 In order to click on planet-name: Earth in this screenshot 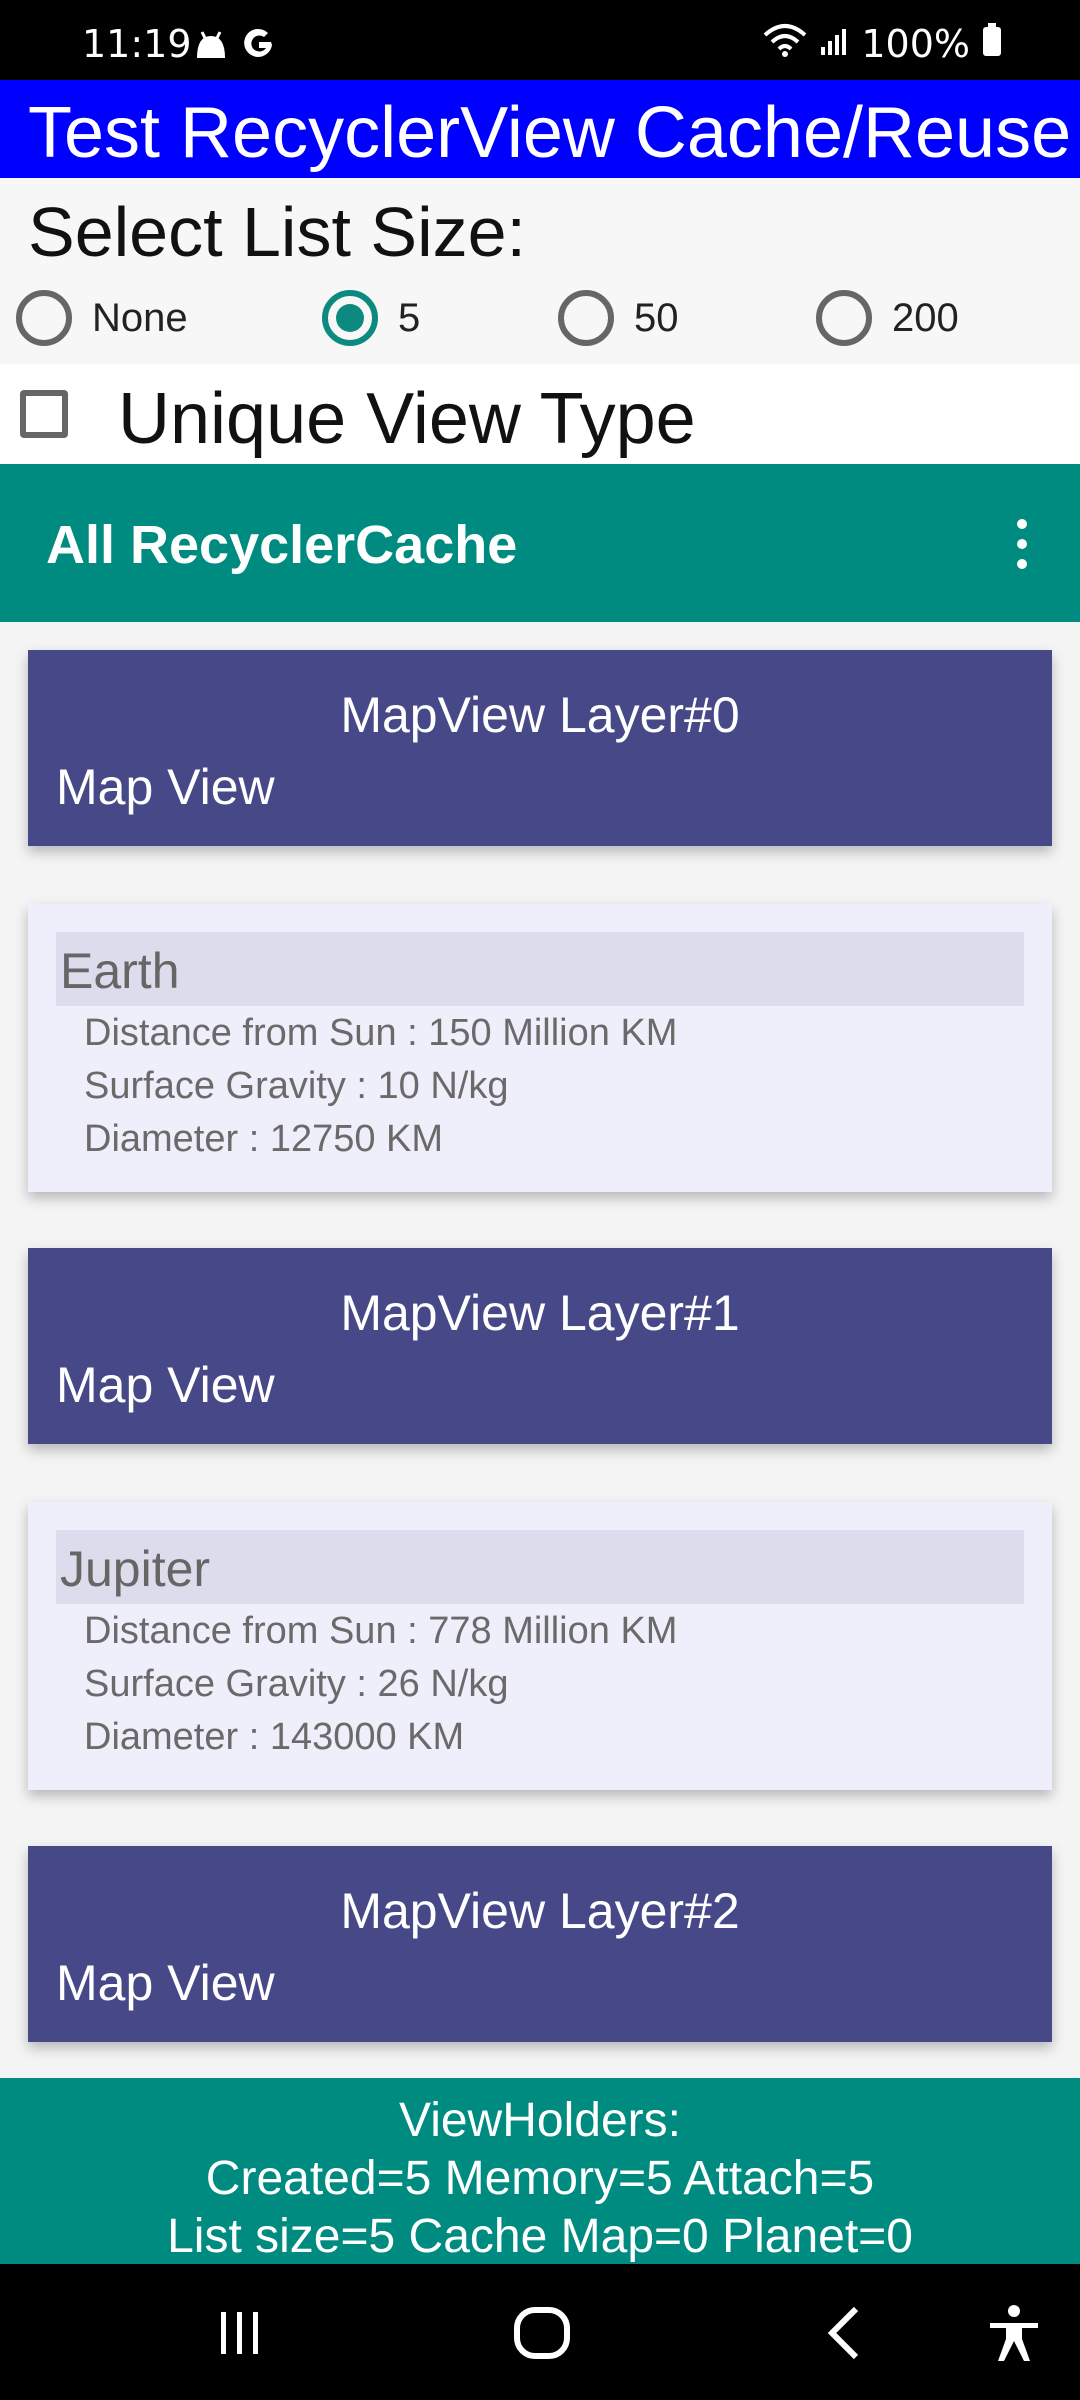, I will do `click(120, 971)`.